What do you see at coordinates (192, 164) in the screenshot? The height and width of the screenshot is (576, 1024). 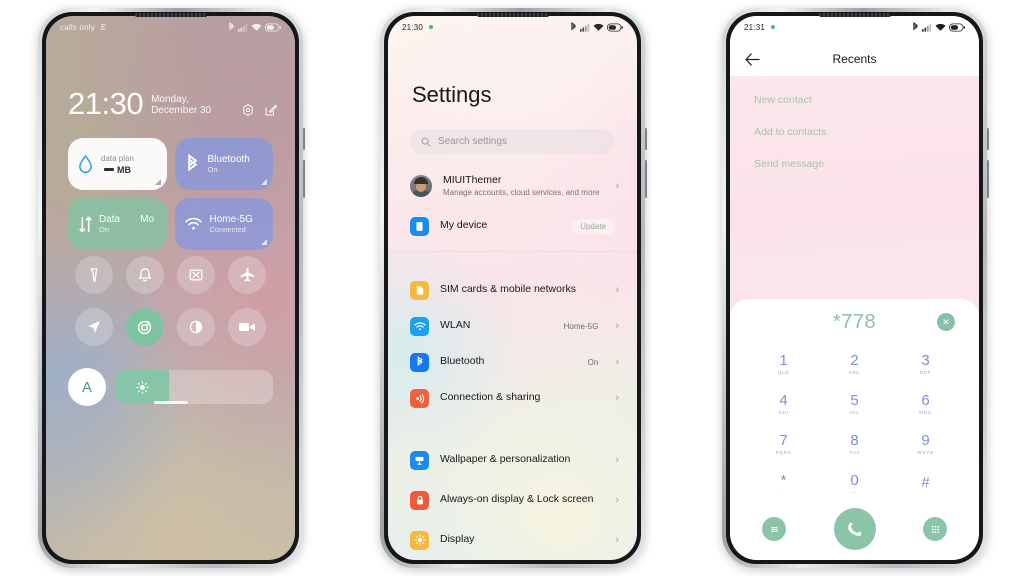 I see `bluetooth-icon` at bounding box center [192, 164].